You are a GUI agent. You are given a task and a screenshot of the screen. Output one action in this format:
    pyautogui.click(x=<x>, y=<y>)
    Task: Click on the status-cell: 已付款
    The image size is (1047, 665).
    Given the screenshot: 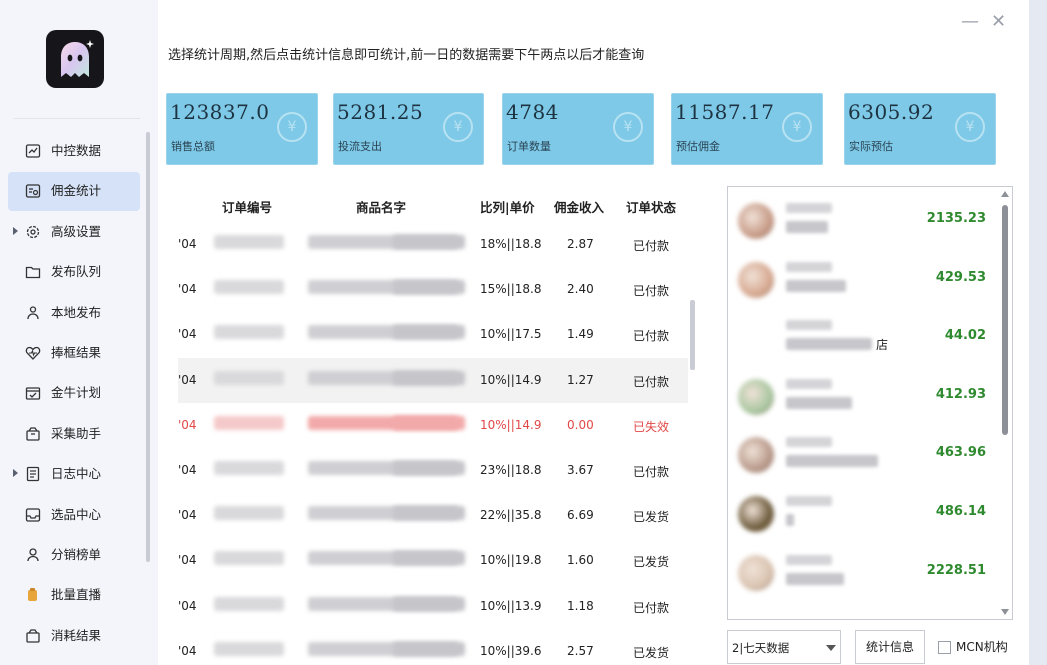 What is the action you would take?
    pyautogui.click(x=651, y=471)
    